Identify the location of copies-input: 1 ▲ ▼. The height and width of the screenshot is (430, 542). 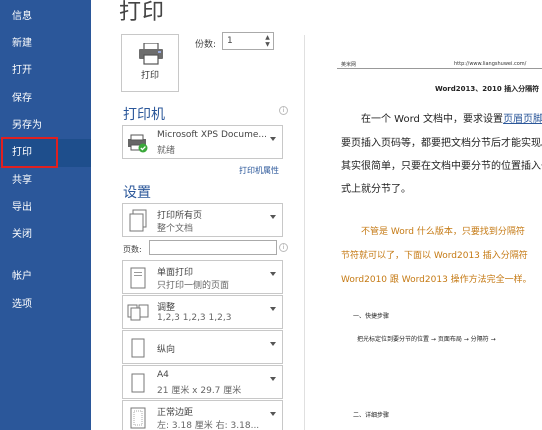
(248, 41).